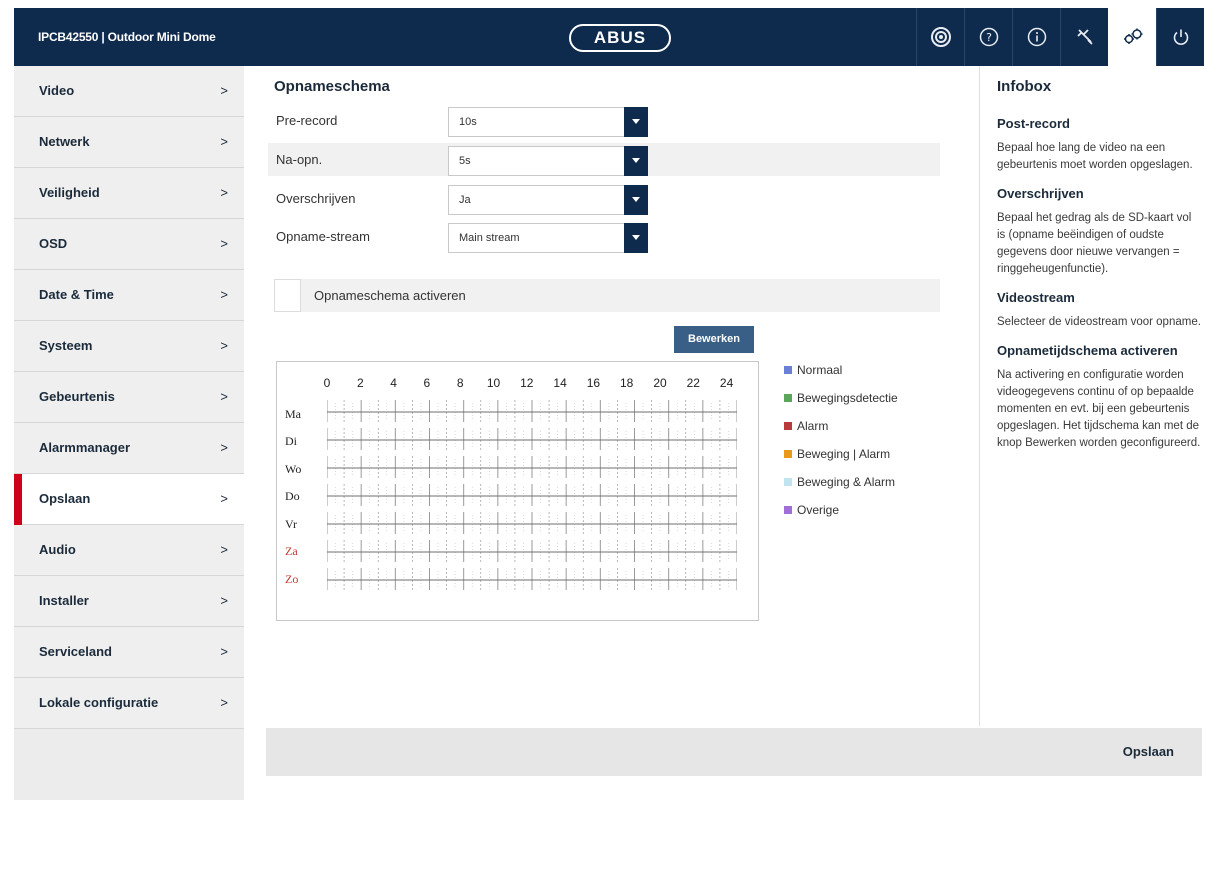 Image resolution: width=1217 pixels, height=882 pixels. What do you see at coordinates (393, 383) in the screenshot?
I see `hour-label: 4` at bounding box center [393, 383].